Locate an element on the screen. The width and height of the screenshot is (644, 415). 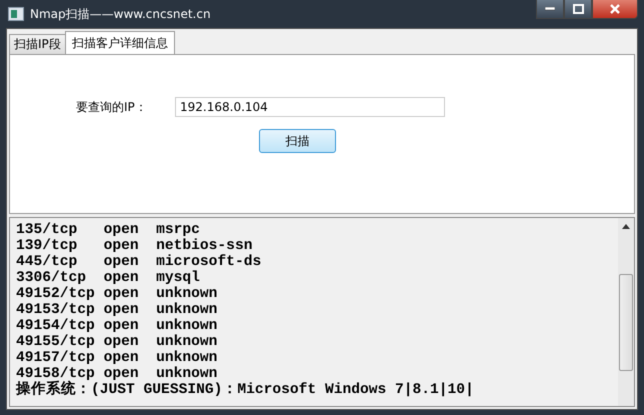
tab: 扫描IP段 is located at coordinates (37, 44).